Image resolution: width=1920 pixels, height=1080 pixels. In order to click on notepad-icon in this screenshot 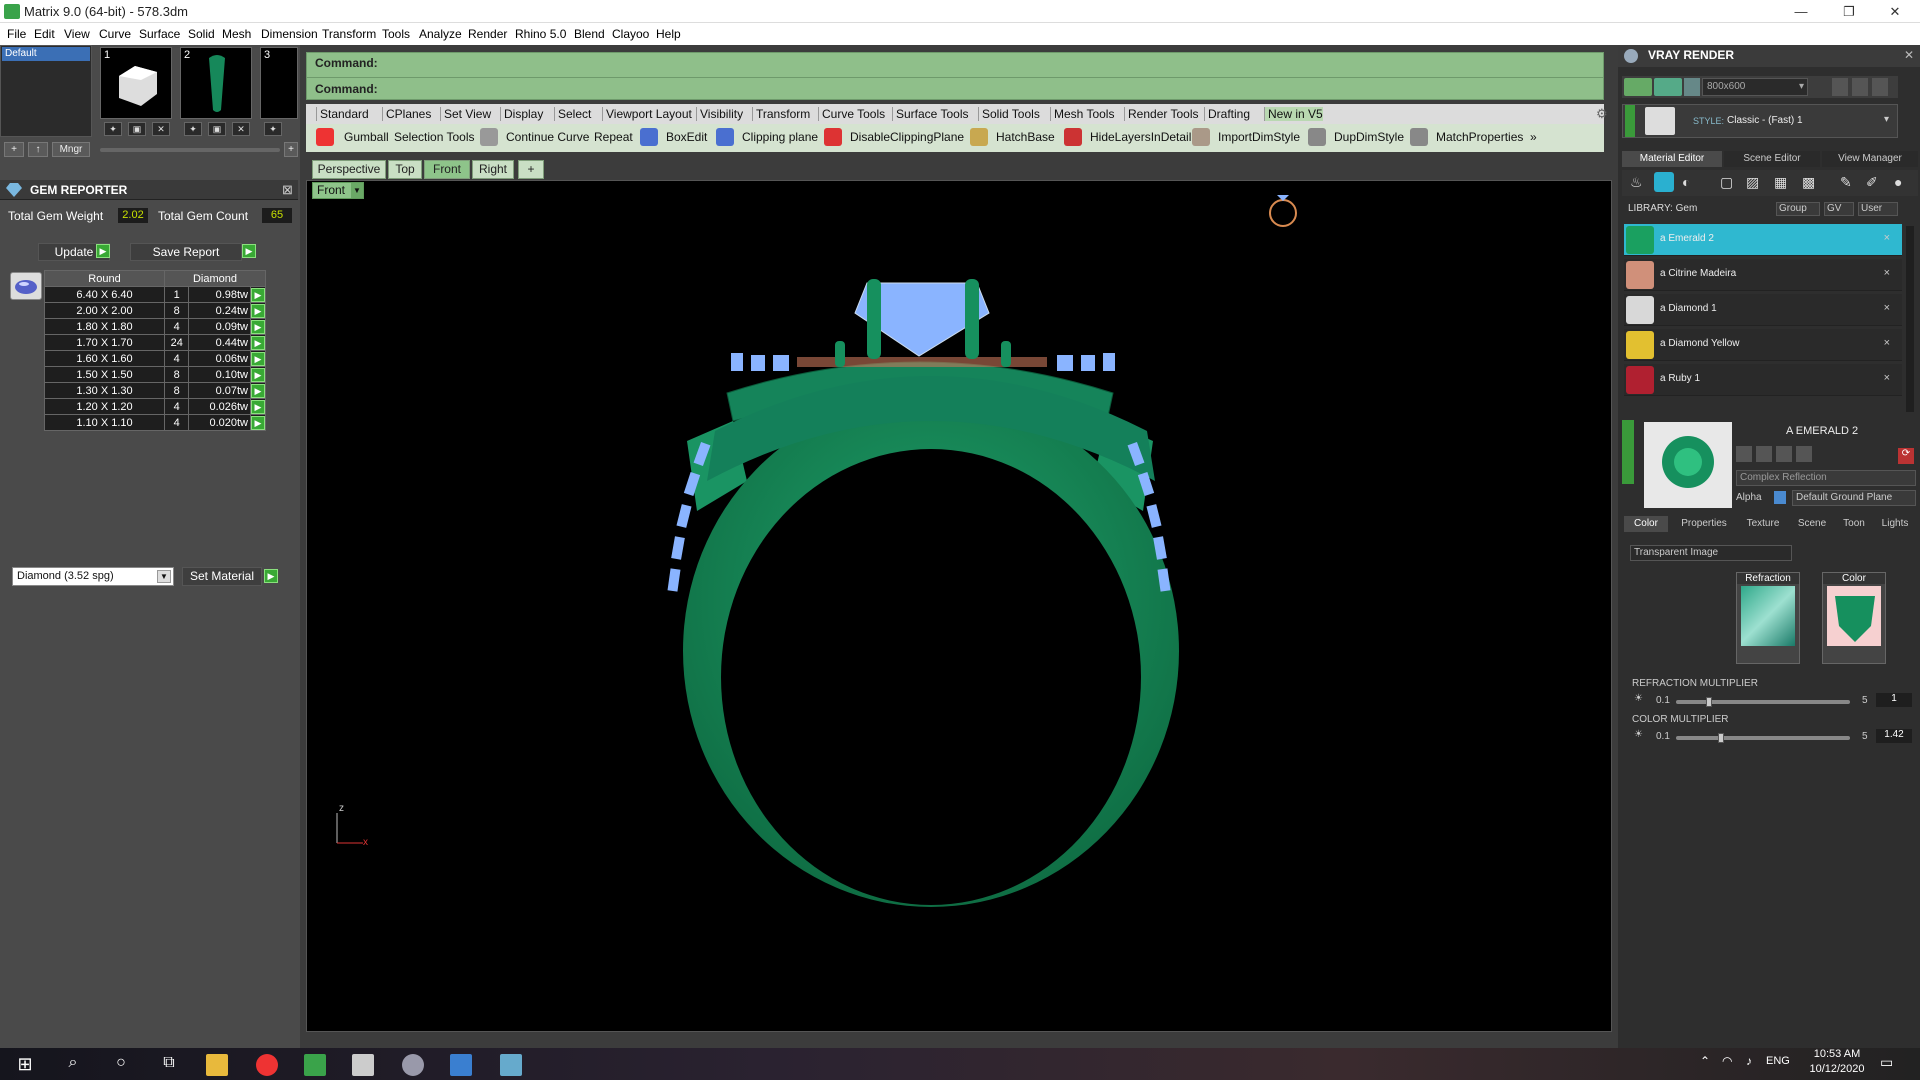, I will do `click(511, 1065)`.